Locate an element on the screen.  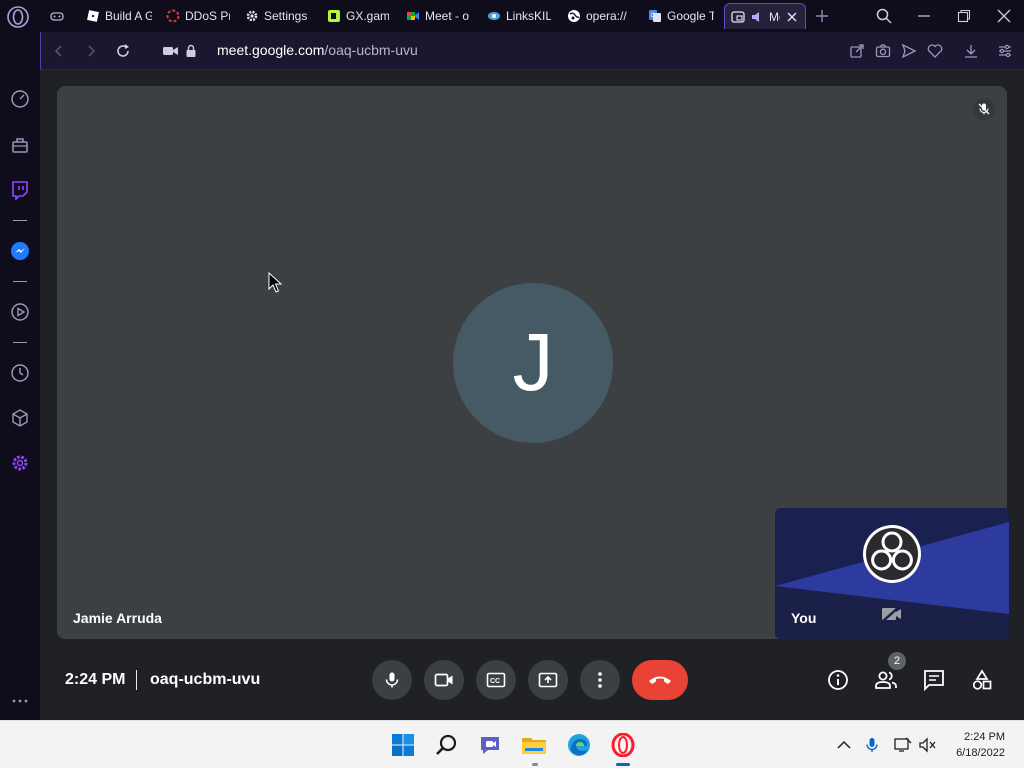
gx-corner-button is located at coordinates (20, 145).